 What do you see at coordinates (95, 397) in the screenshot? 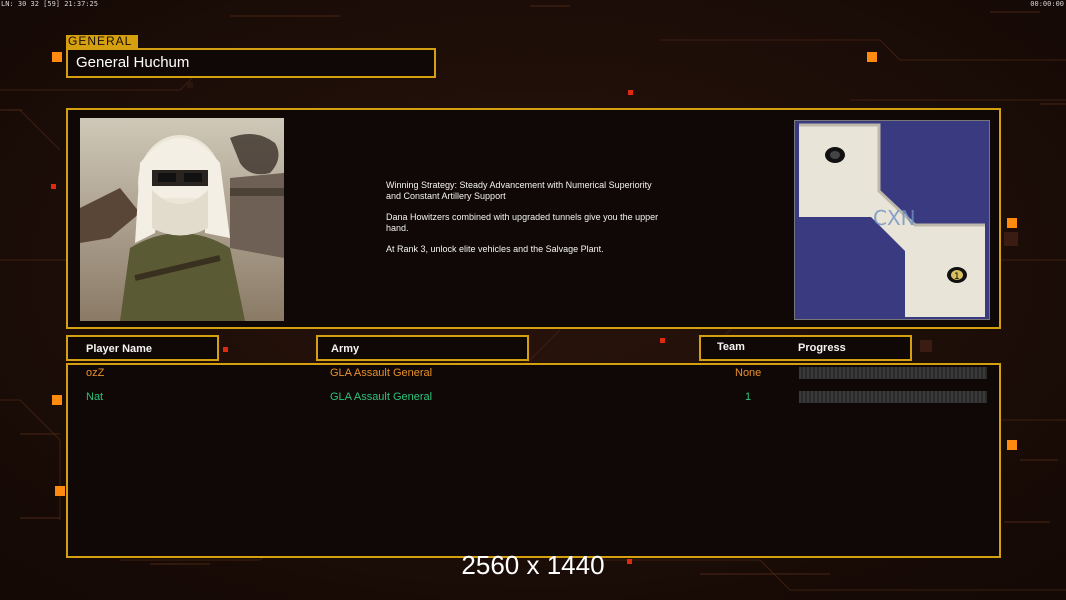
I see `player-name: Nat` at bounding box center [95, 397].